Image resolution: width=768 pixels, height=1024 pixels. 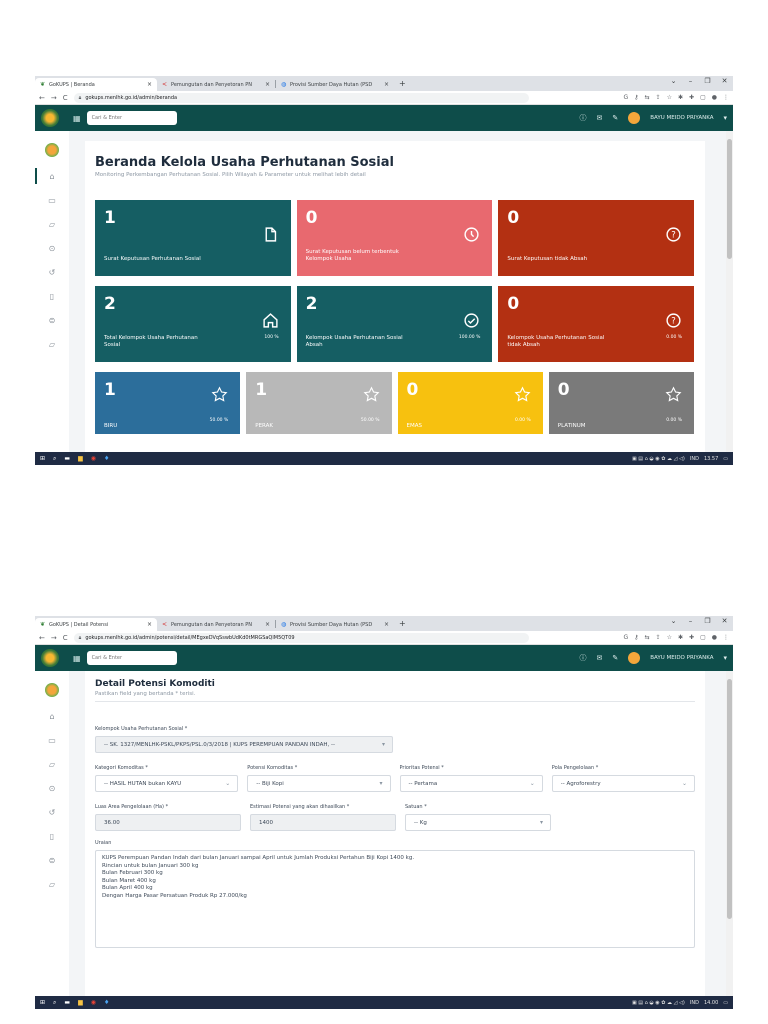 What do you see at coordinates (52, 788) in the screenshot?
I see `location-icon: ⊙` at bounding box center [52, 788].